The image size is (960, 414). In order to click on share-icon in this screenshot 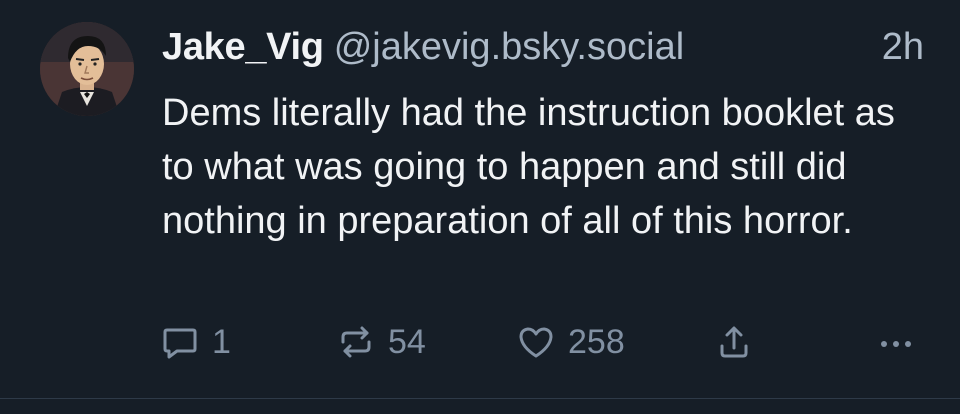, I will do `click(734, 342)`.